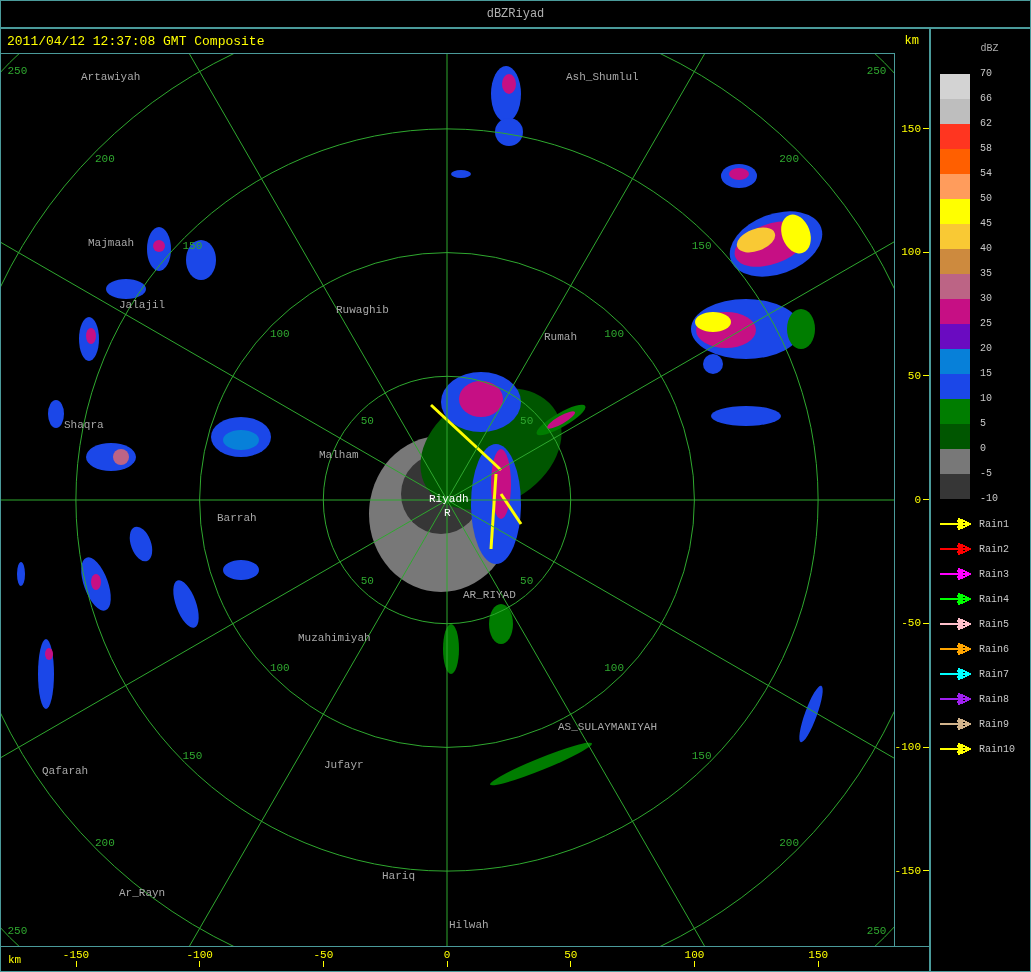 This screenshot has height=972, width=1031. Describe the element at coordinates (560, 336) in the screenshot. I see `place-label: Rumah` at that location.